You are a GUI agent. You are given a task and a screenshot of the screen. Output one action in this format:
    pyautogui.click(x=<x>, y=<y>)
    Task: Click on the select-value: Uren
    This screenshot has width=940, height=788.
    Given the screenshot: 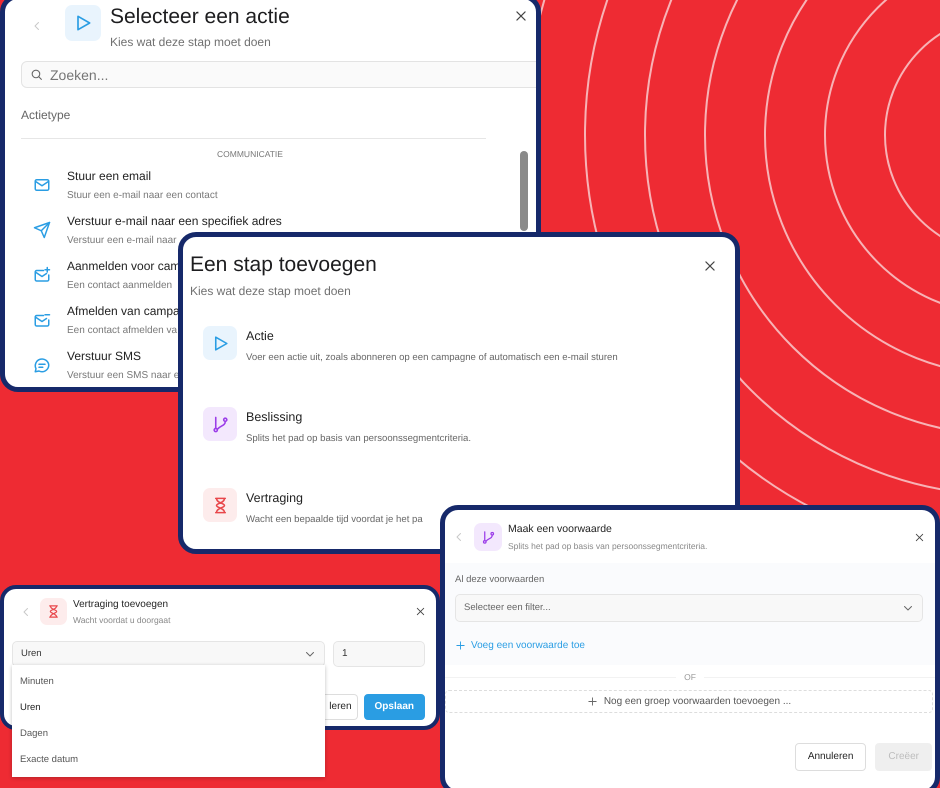 What is the action you would take?
    pyautogui.click(x=31, y=653)
    